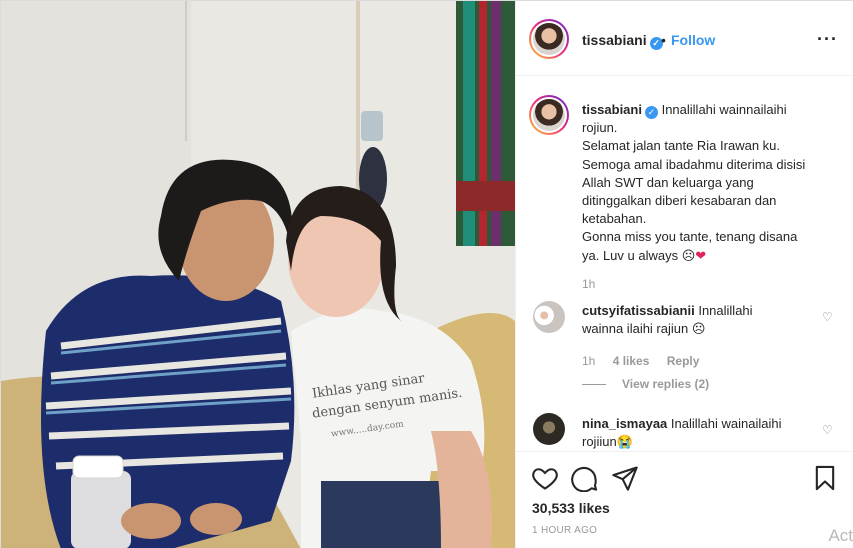 This screenshot has height=548, width=853. What do you see at coordinates (665, 384) in the screenshot?
I see `view-replies-label: View replies (2)` at bounding box center [665, 384].